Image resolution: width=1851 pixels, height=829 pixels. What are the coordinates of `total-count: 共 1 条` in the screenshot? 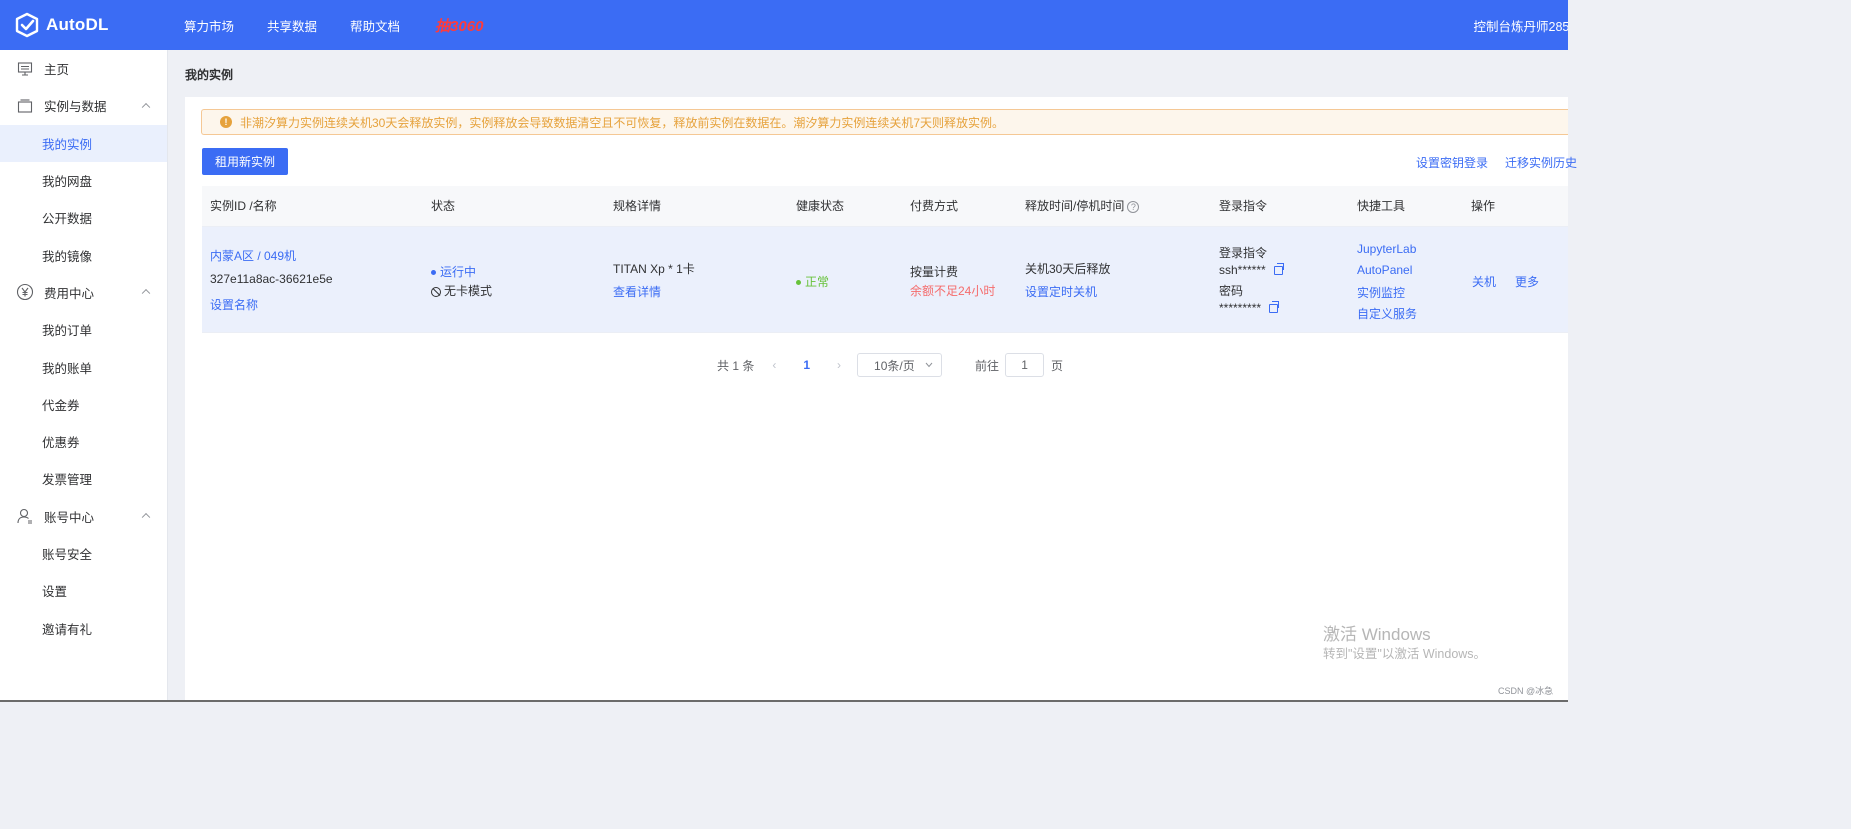 It's located at (736, 365).